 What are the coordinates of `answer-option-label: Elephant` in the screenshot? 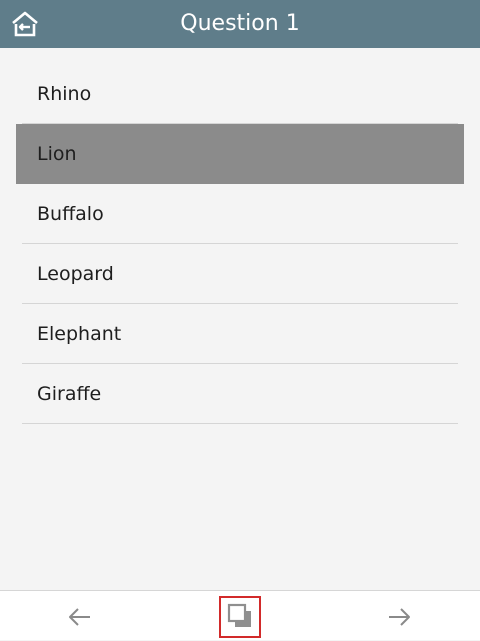 It's located at (79, 334).